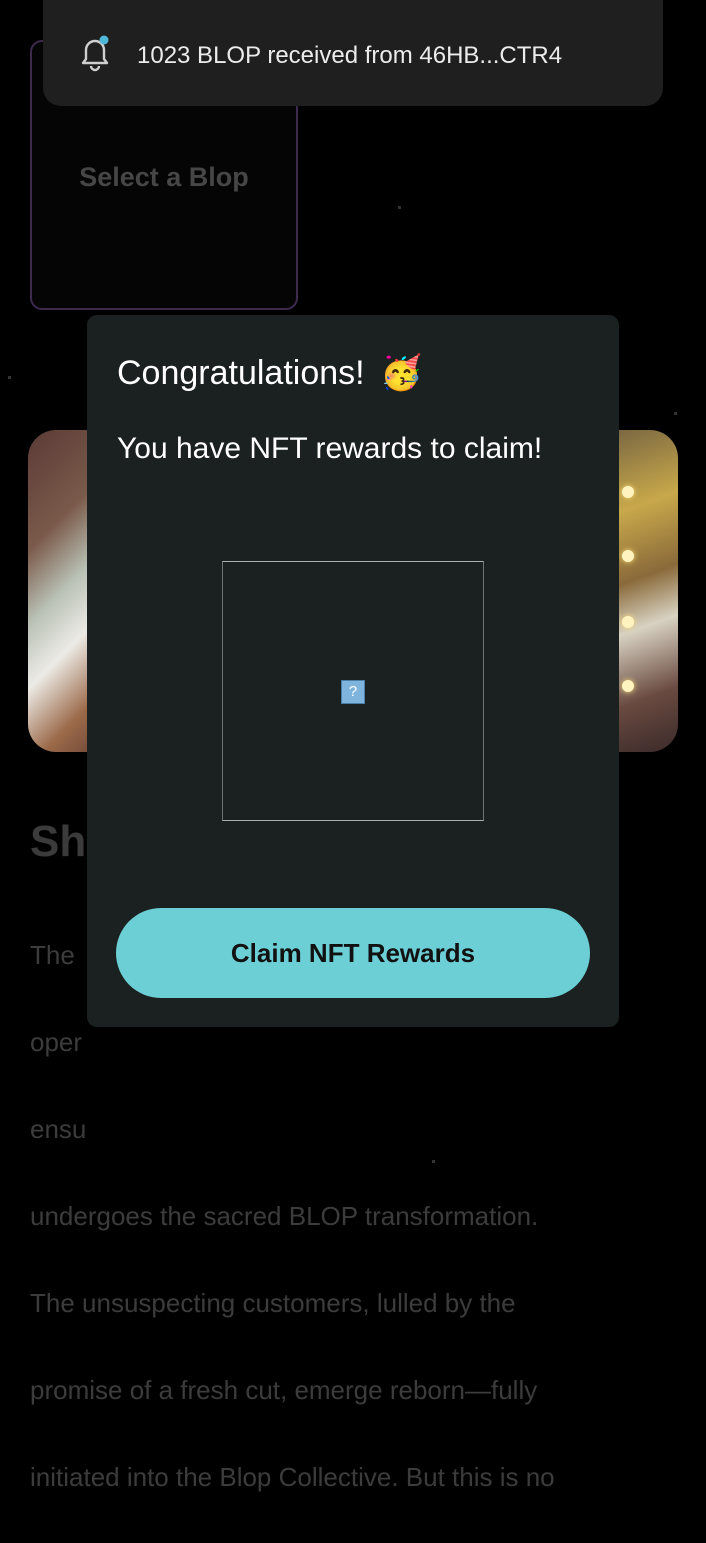 The image size is (706, 1543). I want to click on claim-nft-rewards-button: Claim NFT Rewards, so click(353, 953).